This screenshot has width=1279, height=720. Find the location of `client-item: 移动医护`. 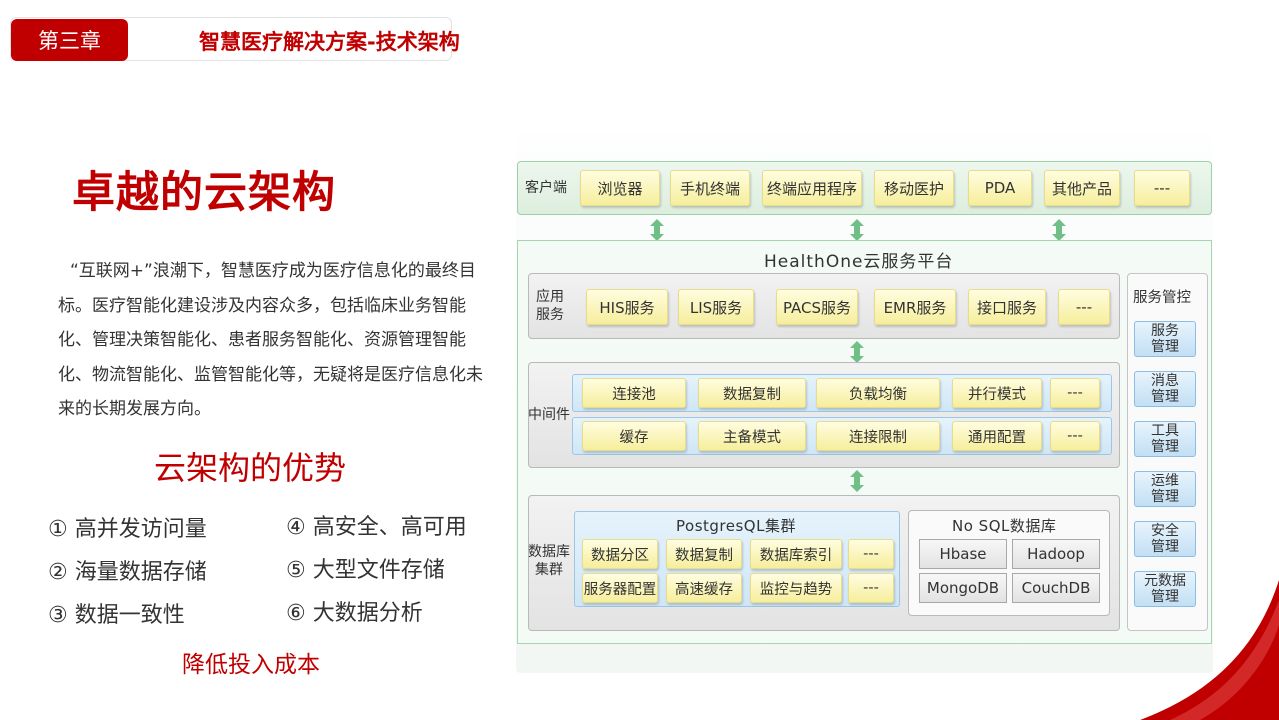

client-item: 移动医护 is located at coordinates (914, 188).